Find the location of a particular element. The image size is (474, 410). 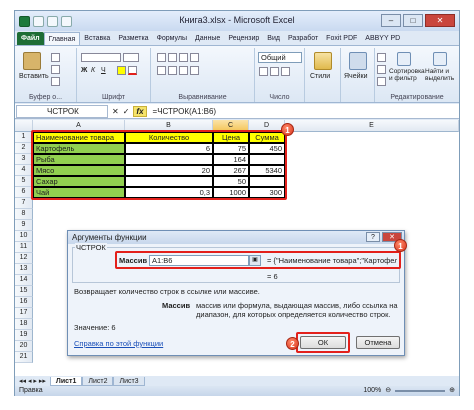

column-header: E is located at coordinates (372, 126).